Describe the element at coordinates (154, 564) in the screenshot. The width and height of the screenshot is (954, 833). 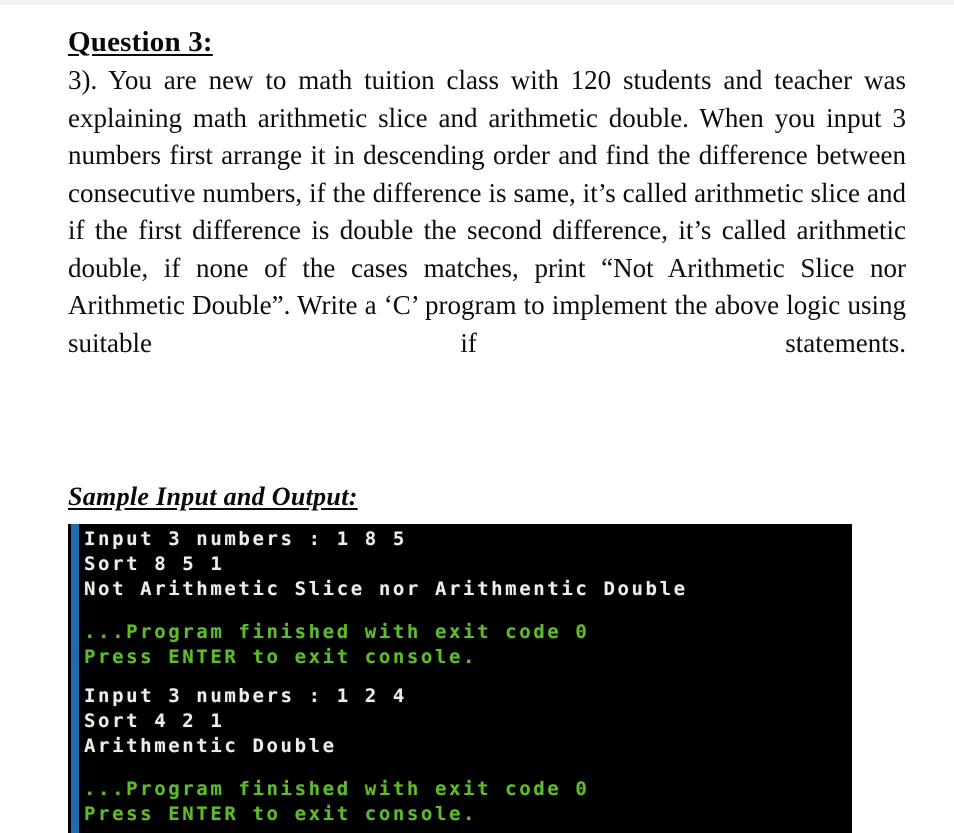
I see `run1-sort-line: Sort 8 5 1` at that location.